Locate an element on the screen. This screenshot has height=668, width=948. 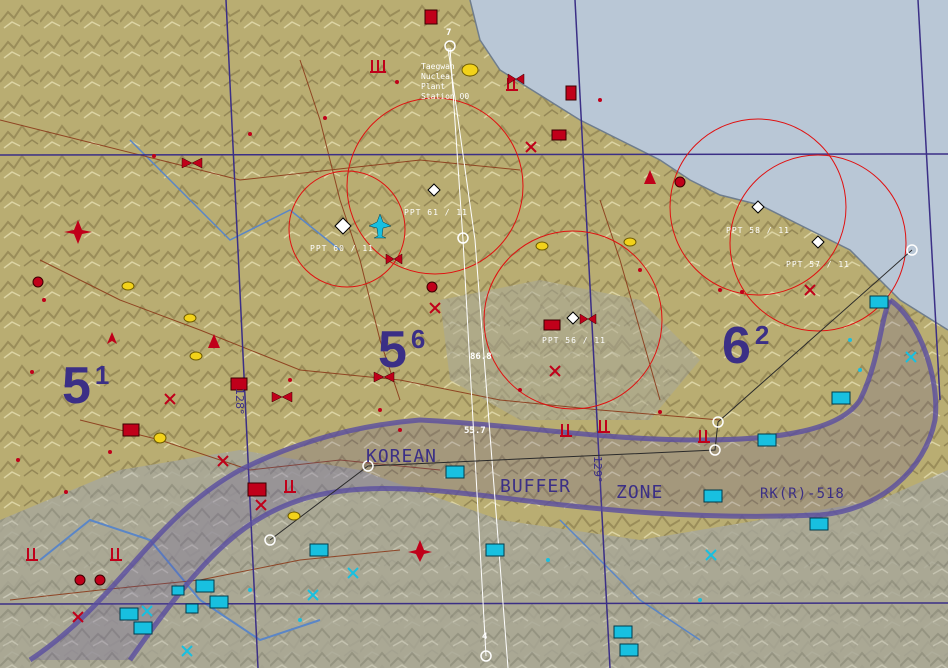
waypoint-number: 4 is located at coordinates (485, 637).